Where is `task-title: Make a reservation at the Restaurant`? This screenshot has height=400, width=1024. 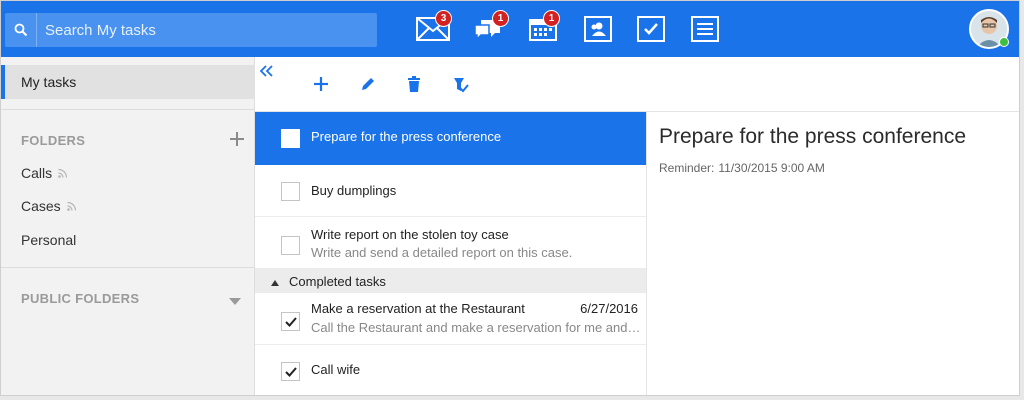
task-title: Make a reservation at the Restaurant is located at coordinates (418, 308).